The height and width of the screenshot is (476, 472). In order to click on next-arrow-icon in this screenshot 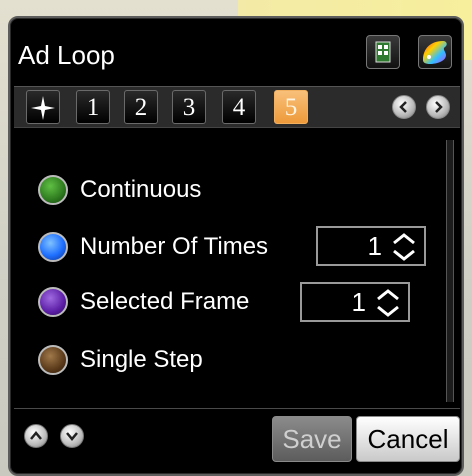, I will do `click(438, 107)`.